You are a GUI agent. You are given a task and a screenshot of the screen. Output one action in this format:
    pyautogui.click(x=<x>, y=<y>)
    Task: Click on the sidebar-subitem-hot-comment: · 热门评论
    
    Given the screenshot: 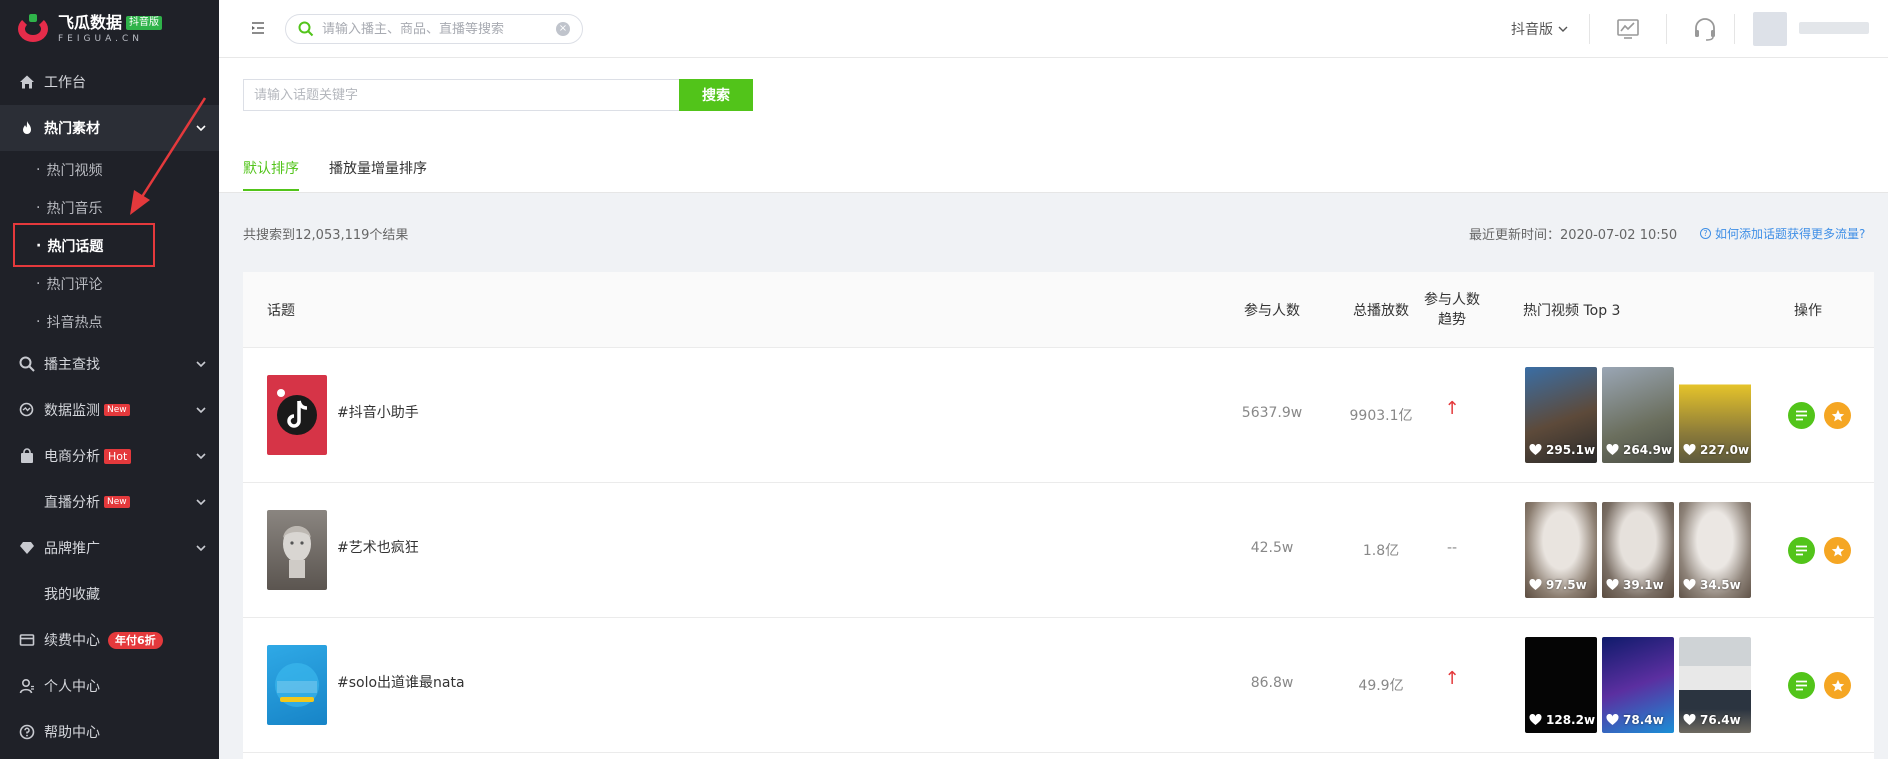 What is the action you would take?
    pyautogui.click(x=109, y=284)
    